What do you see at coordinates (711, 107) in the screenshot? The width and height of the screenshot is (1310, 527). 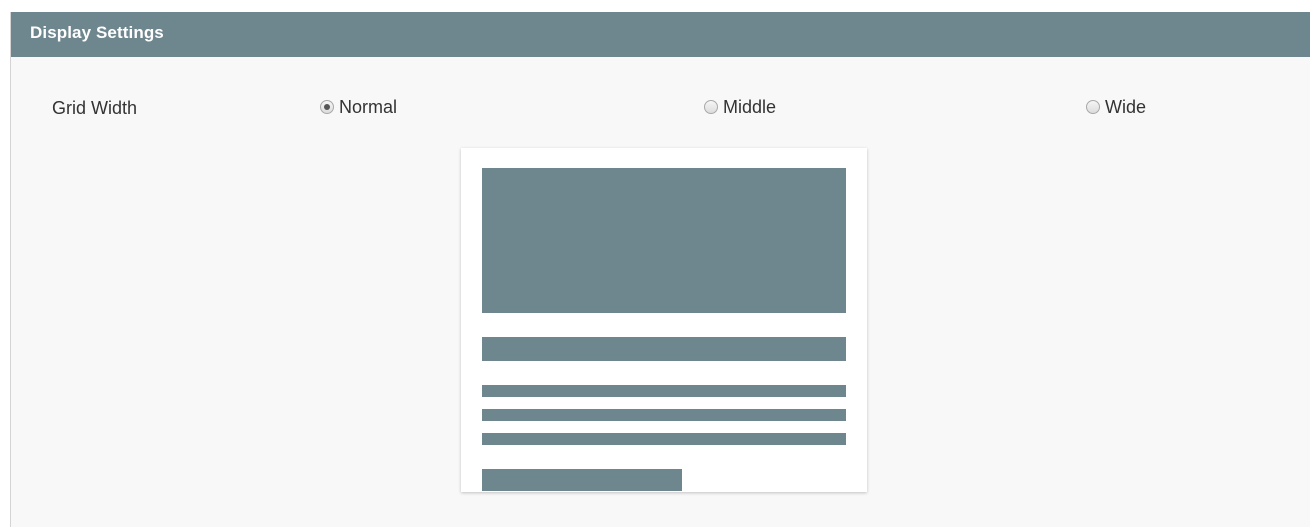 I see `radio-middle-button` at bounding box center [711, 107].